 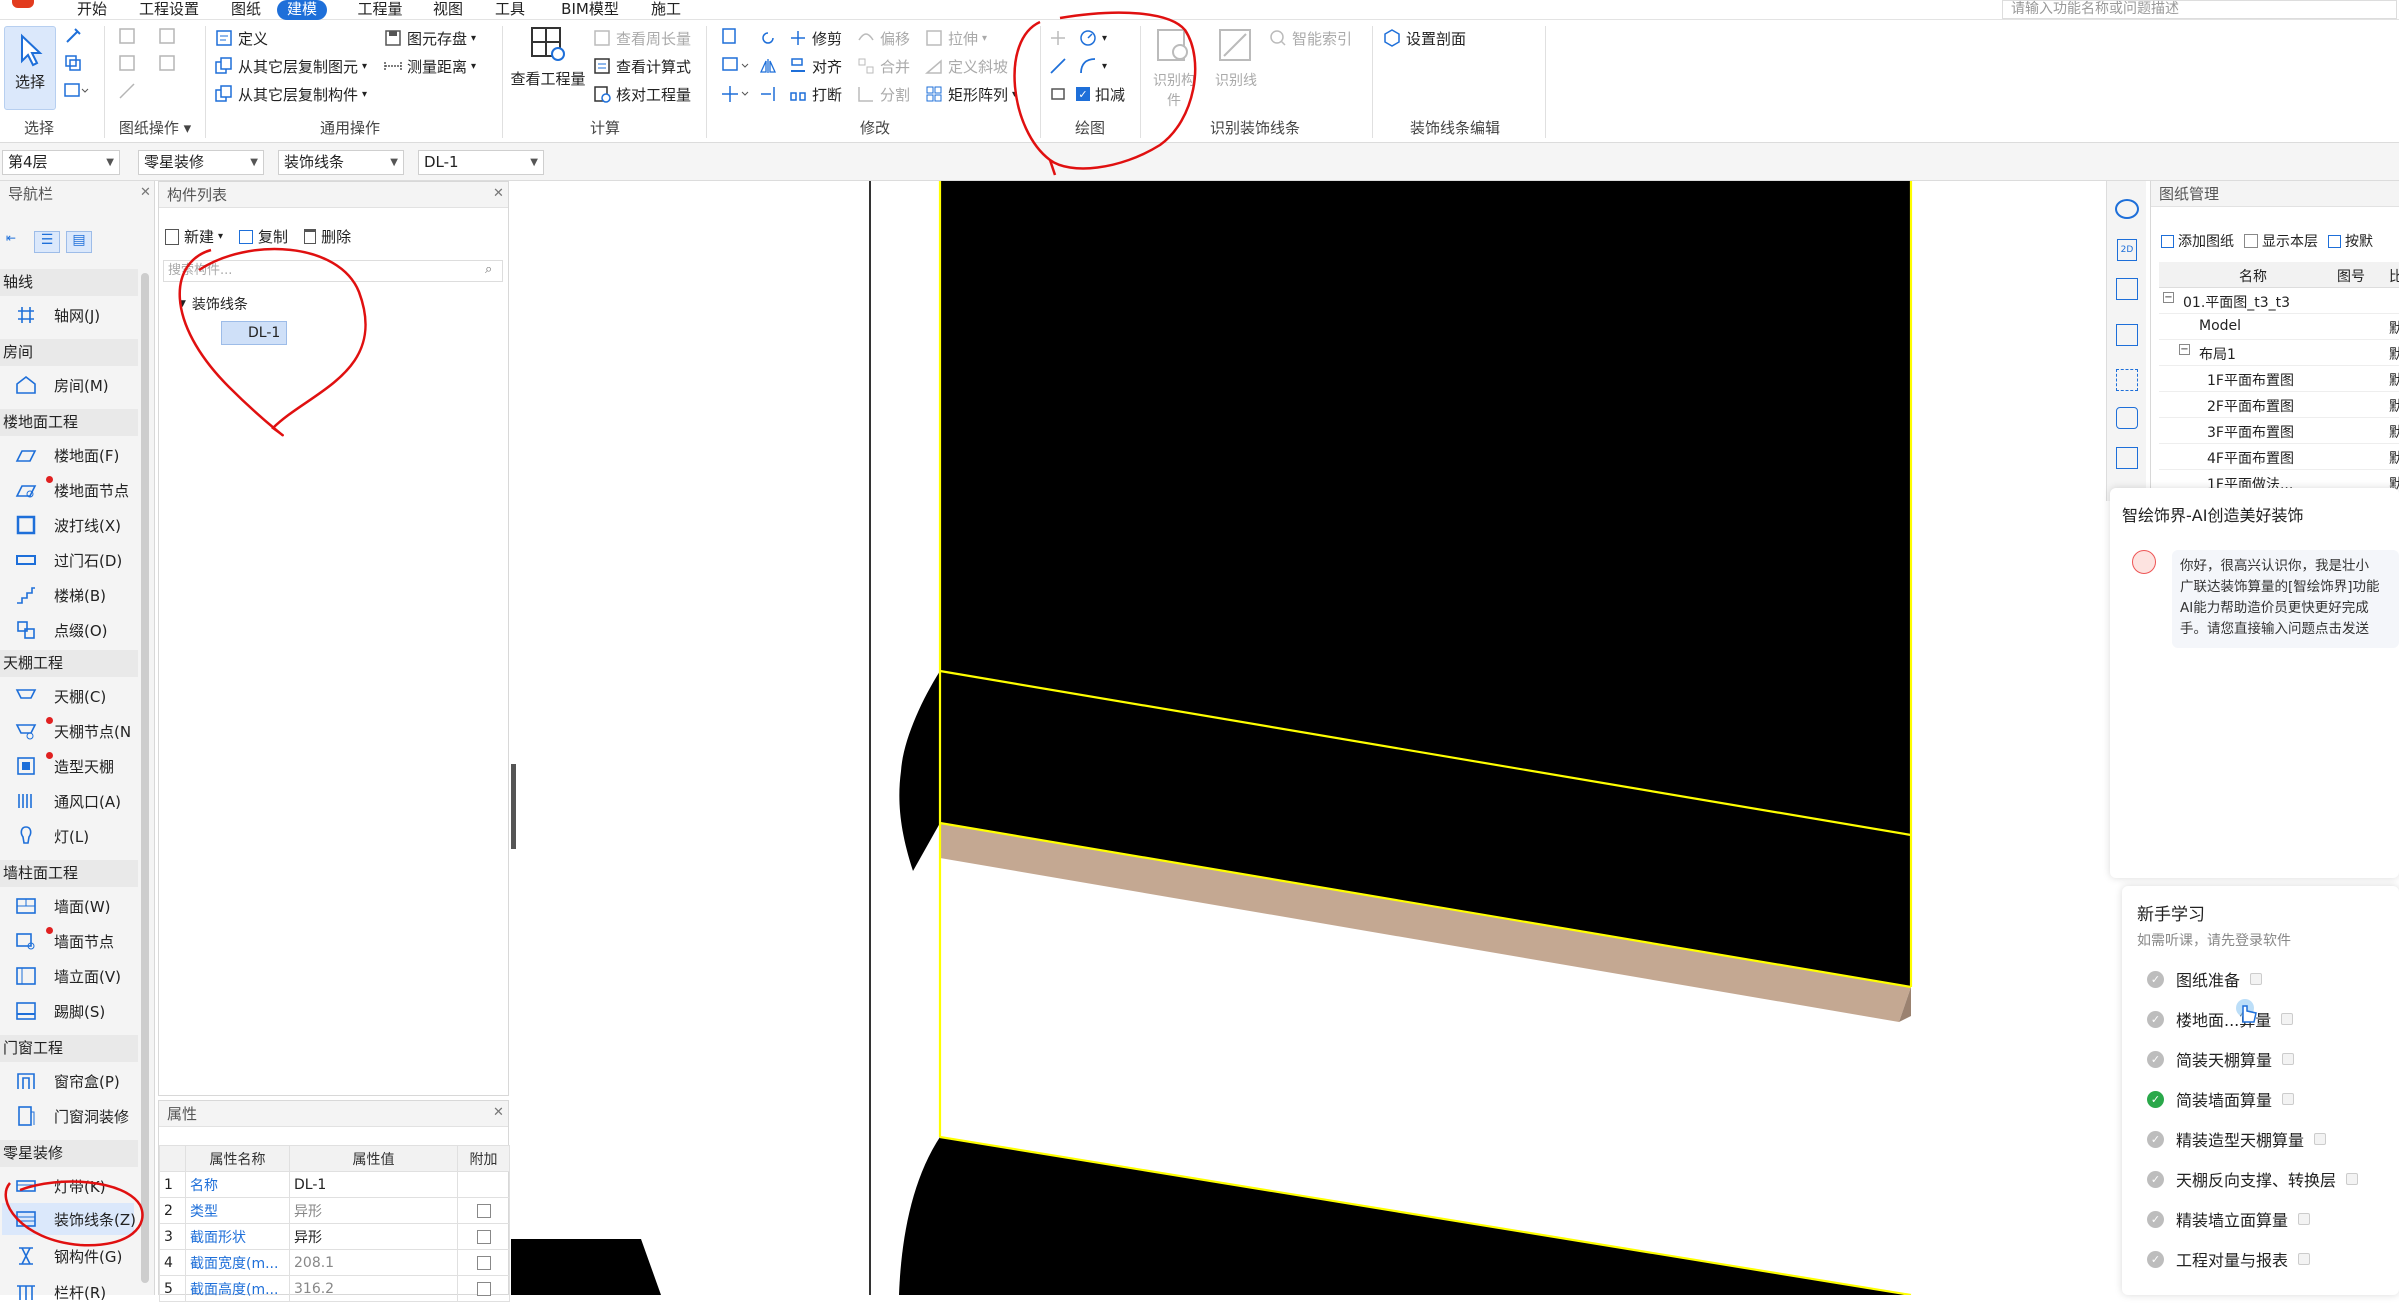 What do you see at coordinates (2220, 1019) in the screenshot?
I see `lesson-item: ✓ 楼地面...算量` at bounding box center [2220, 1019].